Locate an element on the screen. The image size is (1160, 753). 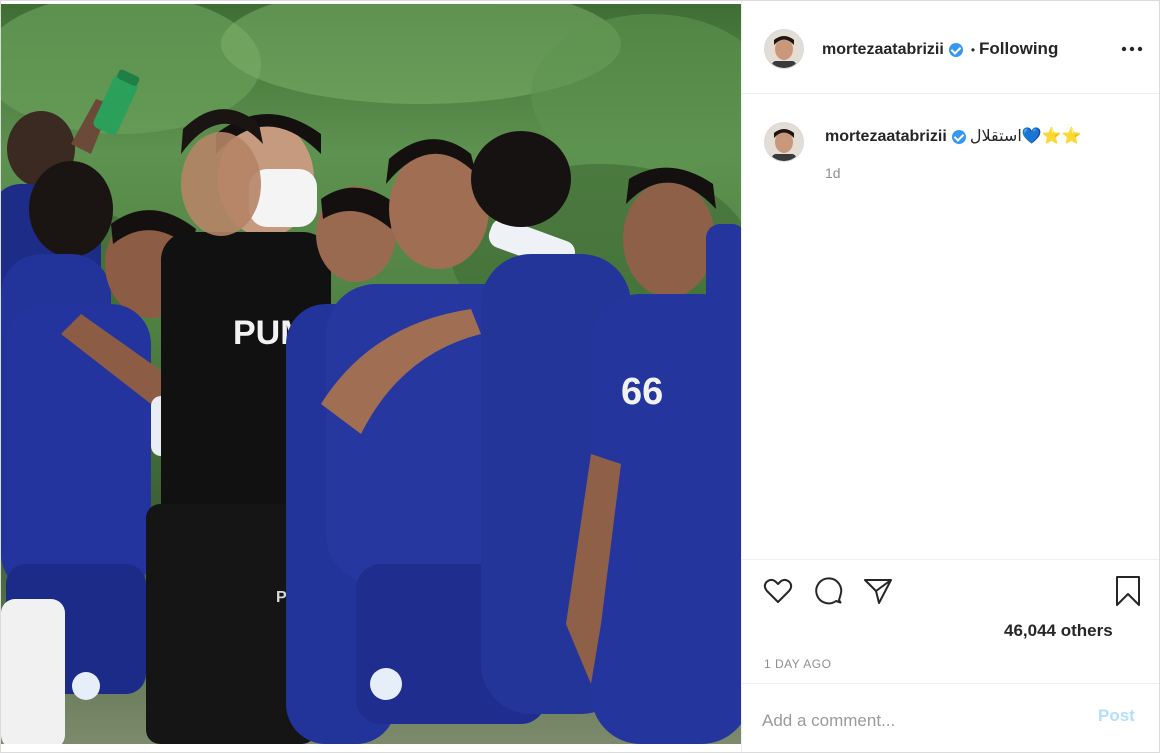
following-button: Following is located at coordinates (1018, 48).